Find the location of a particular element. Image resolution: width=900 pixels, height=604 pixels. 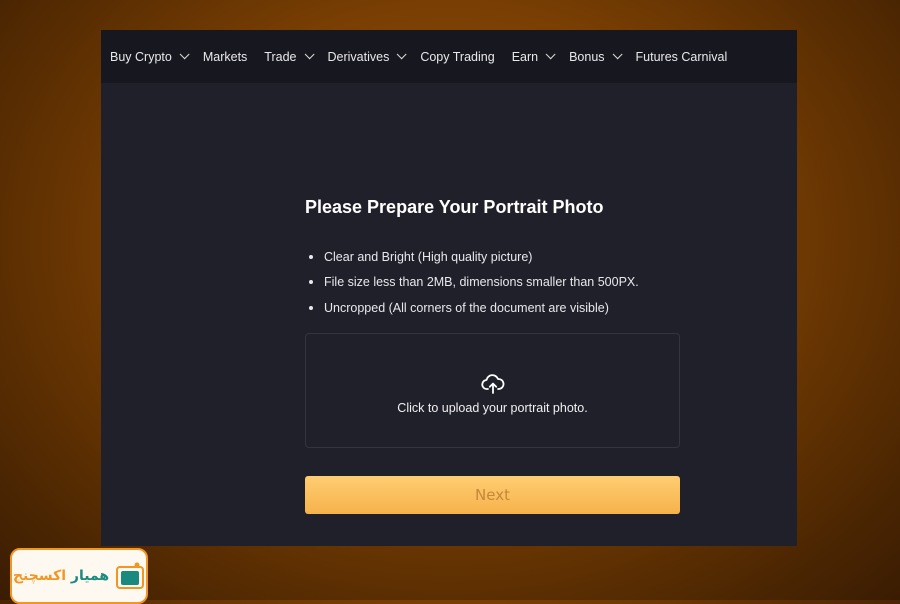

nav-derivatives: Derivatives is located at coordinates (367, 56).